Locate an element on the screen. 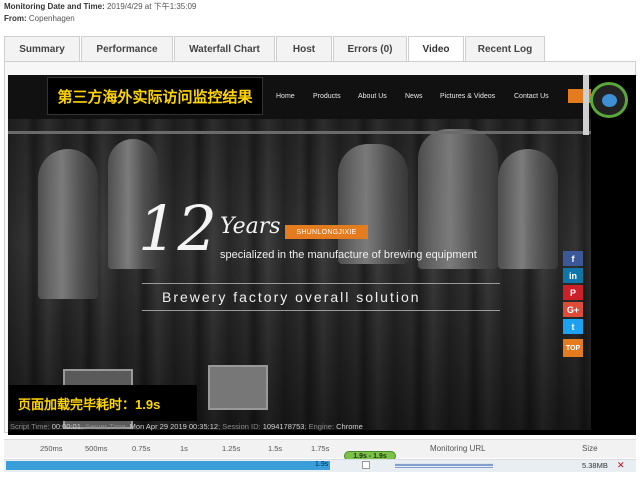 This screenshot has height=477, width=640. tab-host: Host is located at coordinates (304, 48).